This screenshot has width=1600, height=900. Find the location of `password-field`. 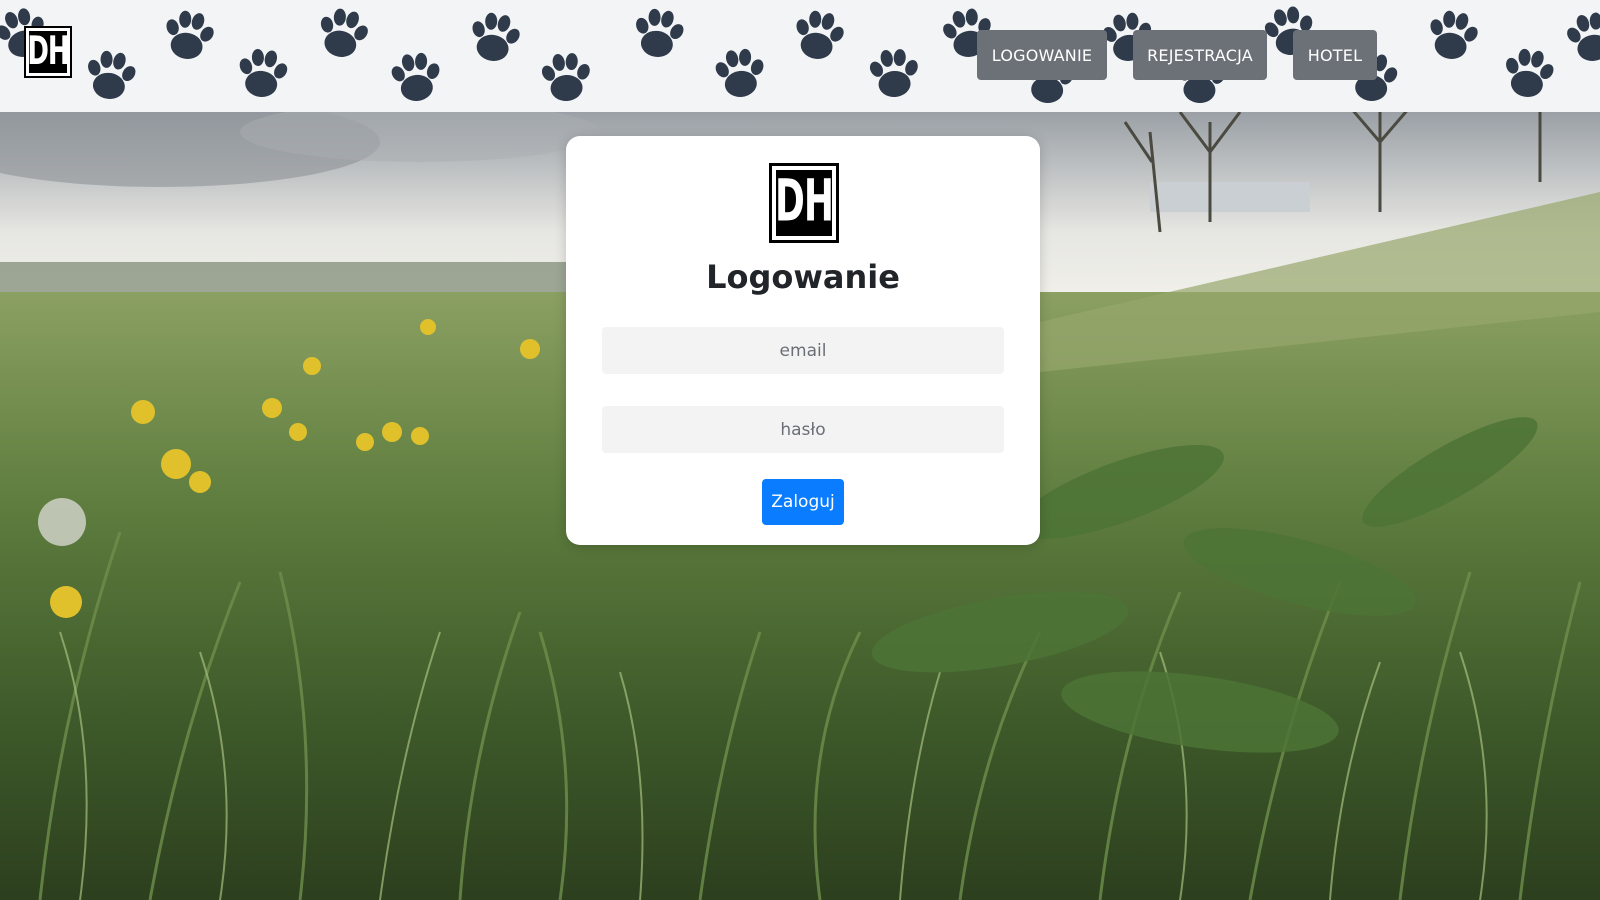

password-field is located at coordinates (803, 429).